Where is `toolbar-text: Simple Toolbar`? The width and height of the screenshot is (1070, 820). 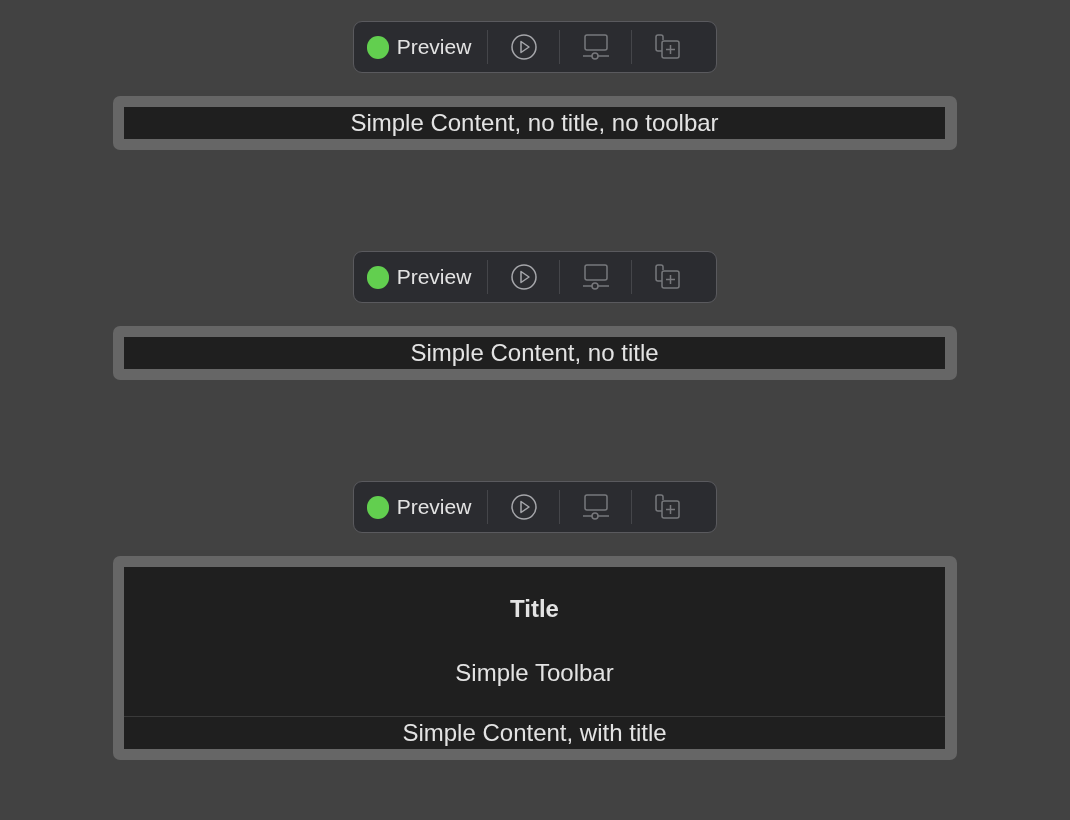 toolbar-text: Simple Toolbar is located at coordinates (534, 673).